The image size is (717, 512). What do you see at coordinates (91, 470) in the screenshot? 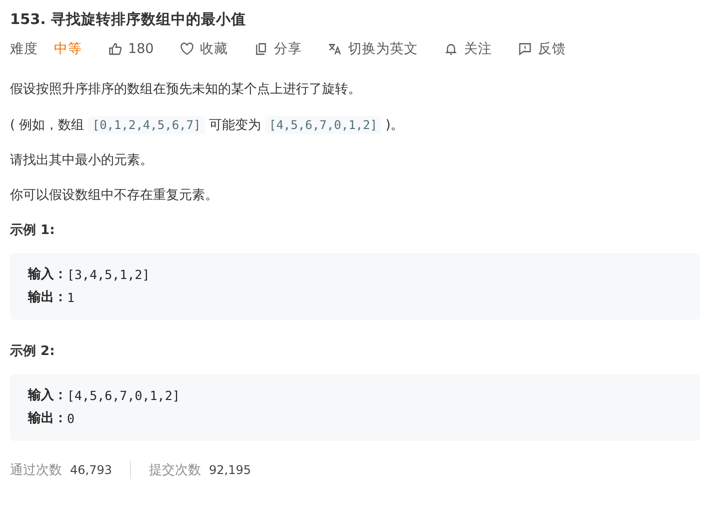
I see `stat-value: 46,793` at bounding box center [91, 470].